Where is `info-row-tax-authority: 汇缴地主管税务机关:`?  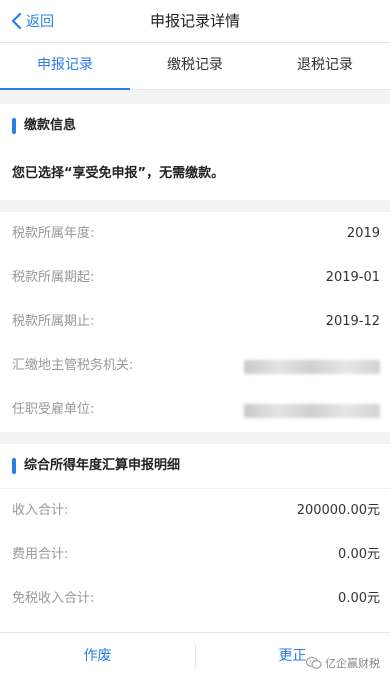 info-row-tax-authority: 汇缴地主管税务机关: is located at coordinates (195, 366).